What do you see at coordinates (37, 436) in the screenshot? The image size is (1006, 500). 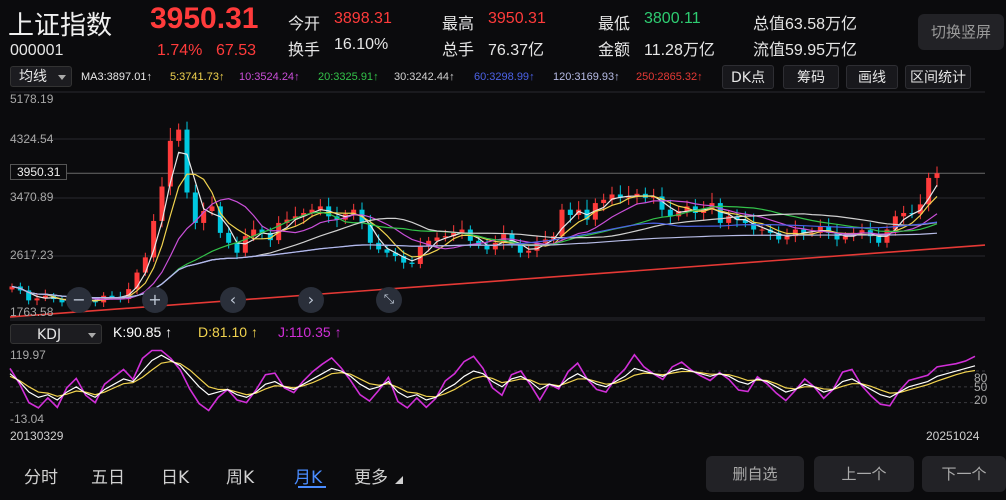 I see `start-date: 20130329` at bounding box center [37, 436].